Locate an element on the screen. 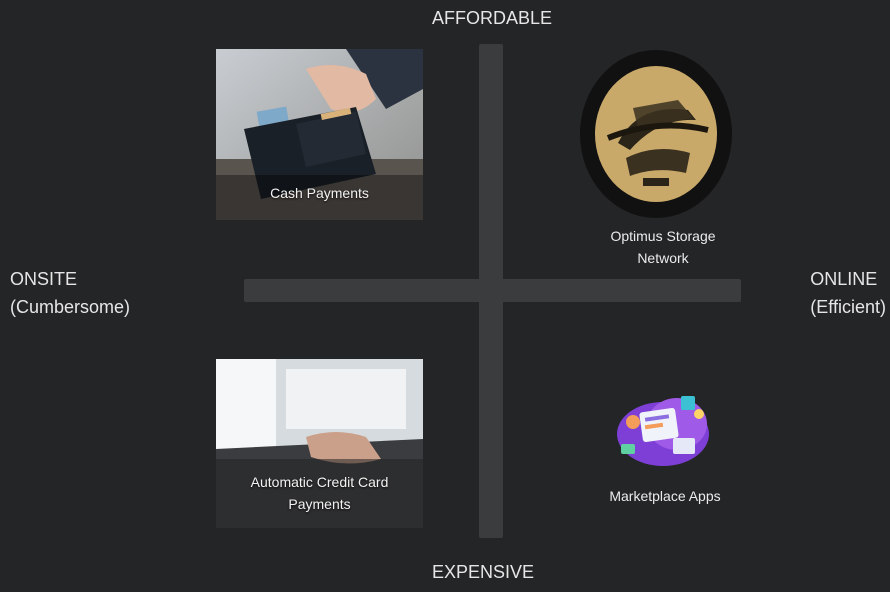 This screenshot has height=592, width=890. credit-card-caption-line-1: Automatic Credit Card is located at coordinates (319, 482).